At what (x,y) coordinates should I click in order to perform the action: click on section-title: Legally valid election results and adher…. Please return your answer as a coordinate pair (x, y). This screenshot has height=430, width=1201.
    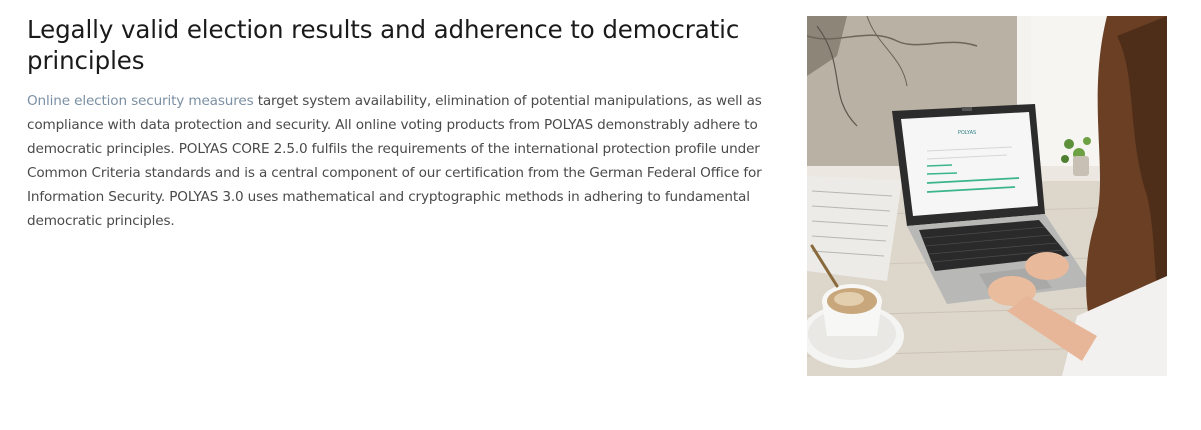
    Looking at the image, I should click on (383, 45).